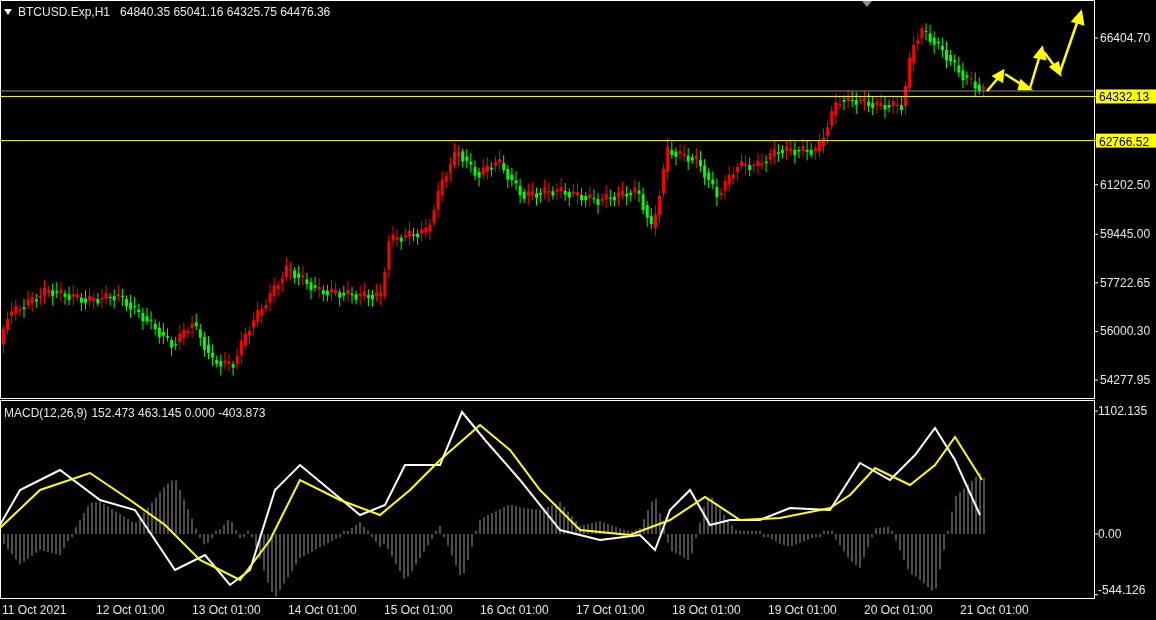 This screenshot has height=620, width=1156. I want to click on macd-axis-label: 1102.135, so click(1123, 411).